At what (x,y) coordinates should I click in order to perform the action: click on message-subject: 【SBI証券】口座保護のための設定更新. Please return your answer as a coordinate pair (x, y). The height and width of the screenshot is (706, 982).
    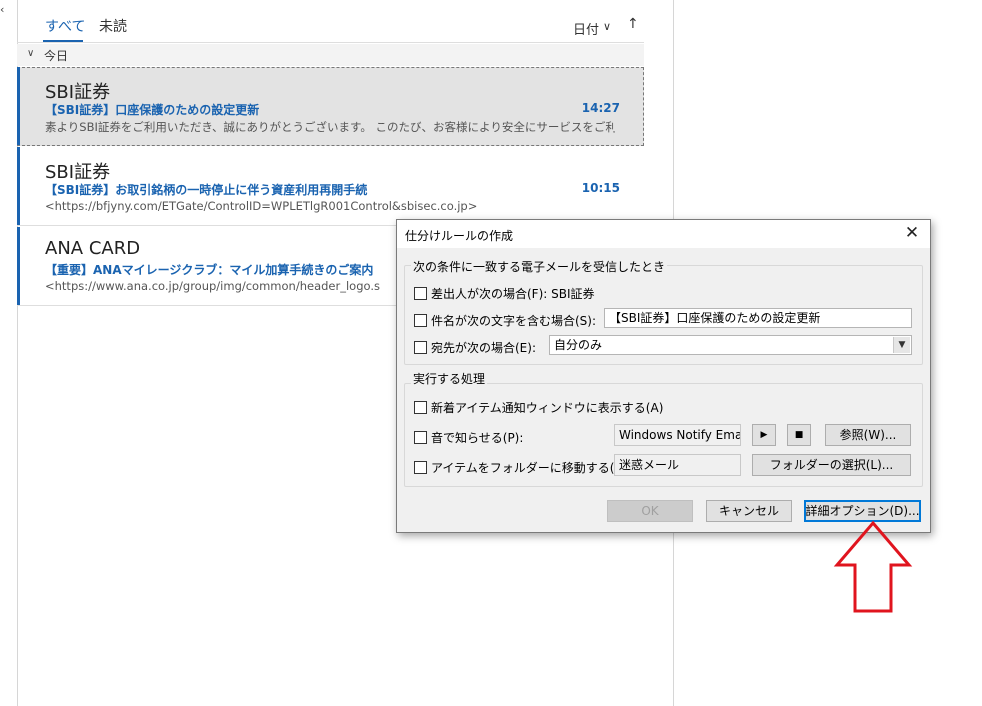
    Looking at the image, I should click on (152, 110).